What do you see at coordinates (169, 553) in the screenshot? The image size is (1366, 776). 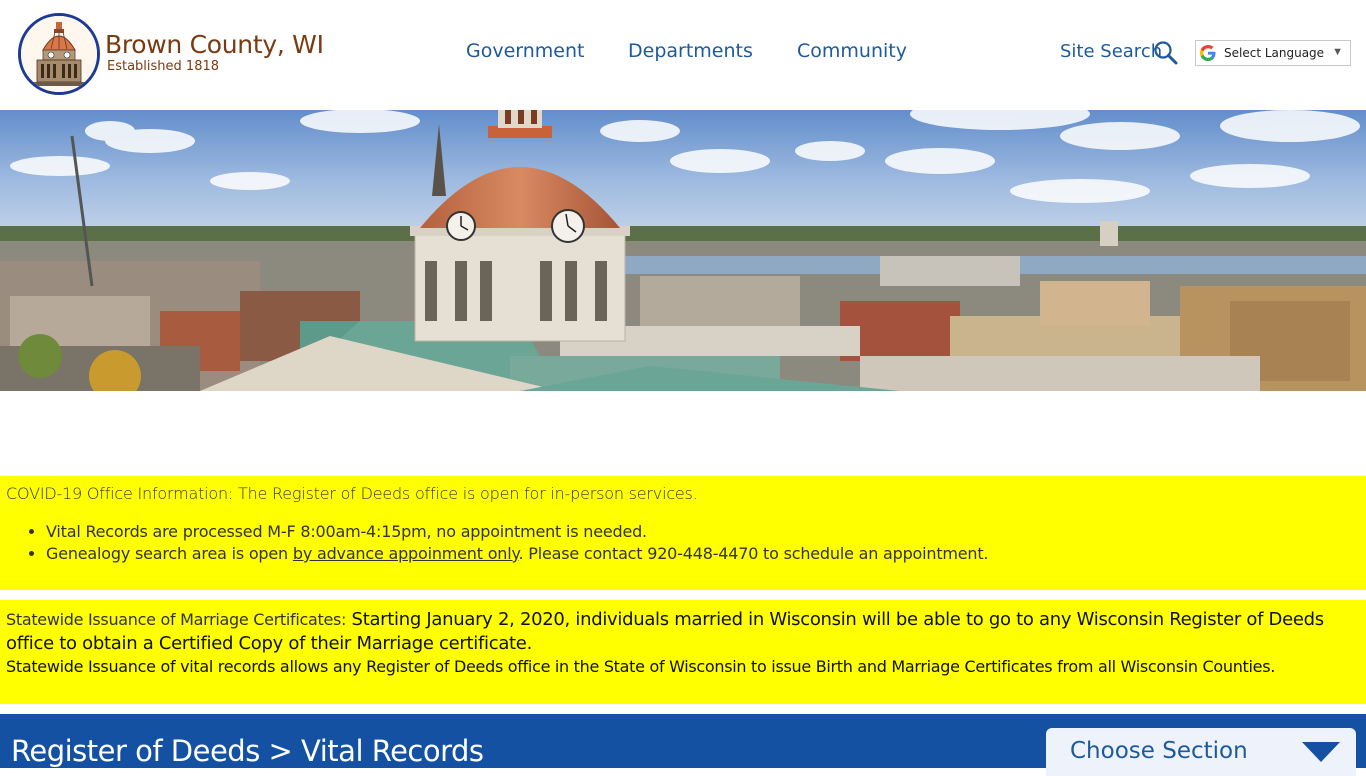 I see `genealogy-text-before: Genealogy search area is open` at bounding box center [169, 553].